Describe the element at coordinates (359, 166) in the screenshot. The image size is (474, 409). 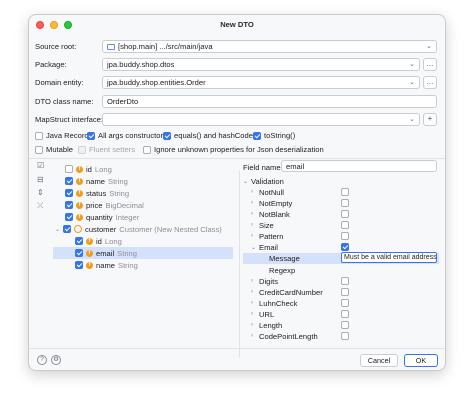
I see `field-name-input: email` at that location.